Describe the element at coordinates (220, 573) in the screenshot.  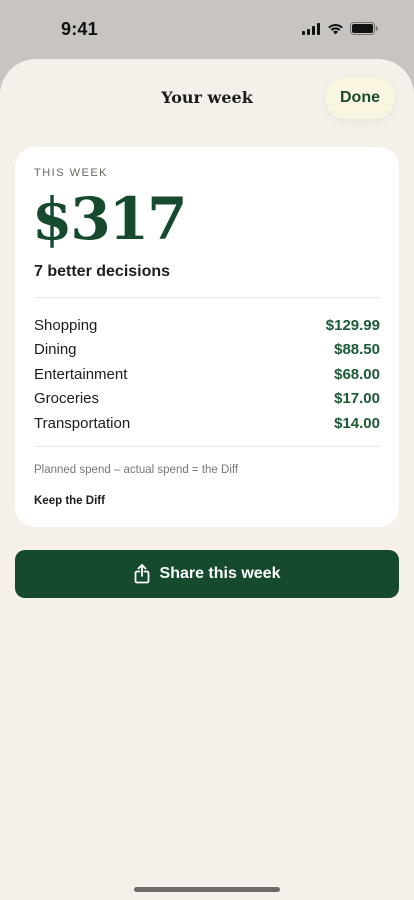
I see `share-button-label: Share this week` at that location.